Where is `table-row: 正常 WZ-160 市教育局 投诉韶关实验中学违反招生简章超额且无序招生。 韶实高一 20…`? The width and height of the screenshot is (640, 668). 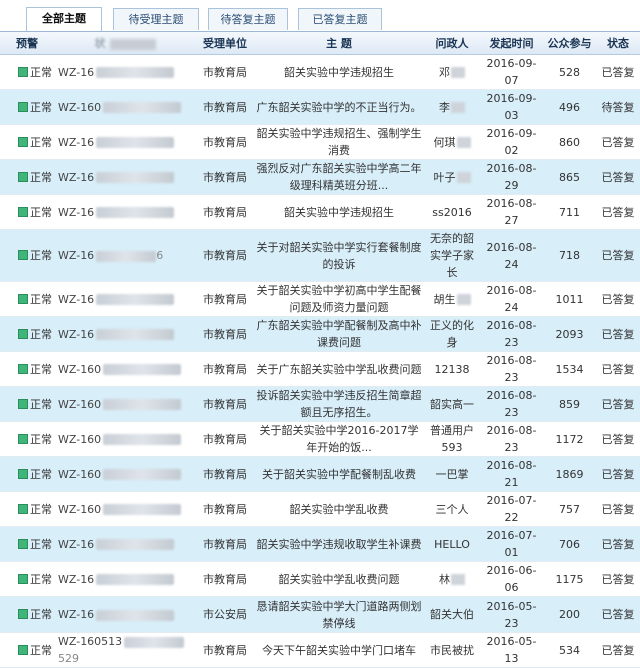
table-row: 正常 WZ-160 市教育局 投诉韶关实验中学违反招生简章超额且无序招生。 韶实高一 20… is located at coordinates (320, 404).